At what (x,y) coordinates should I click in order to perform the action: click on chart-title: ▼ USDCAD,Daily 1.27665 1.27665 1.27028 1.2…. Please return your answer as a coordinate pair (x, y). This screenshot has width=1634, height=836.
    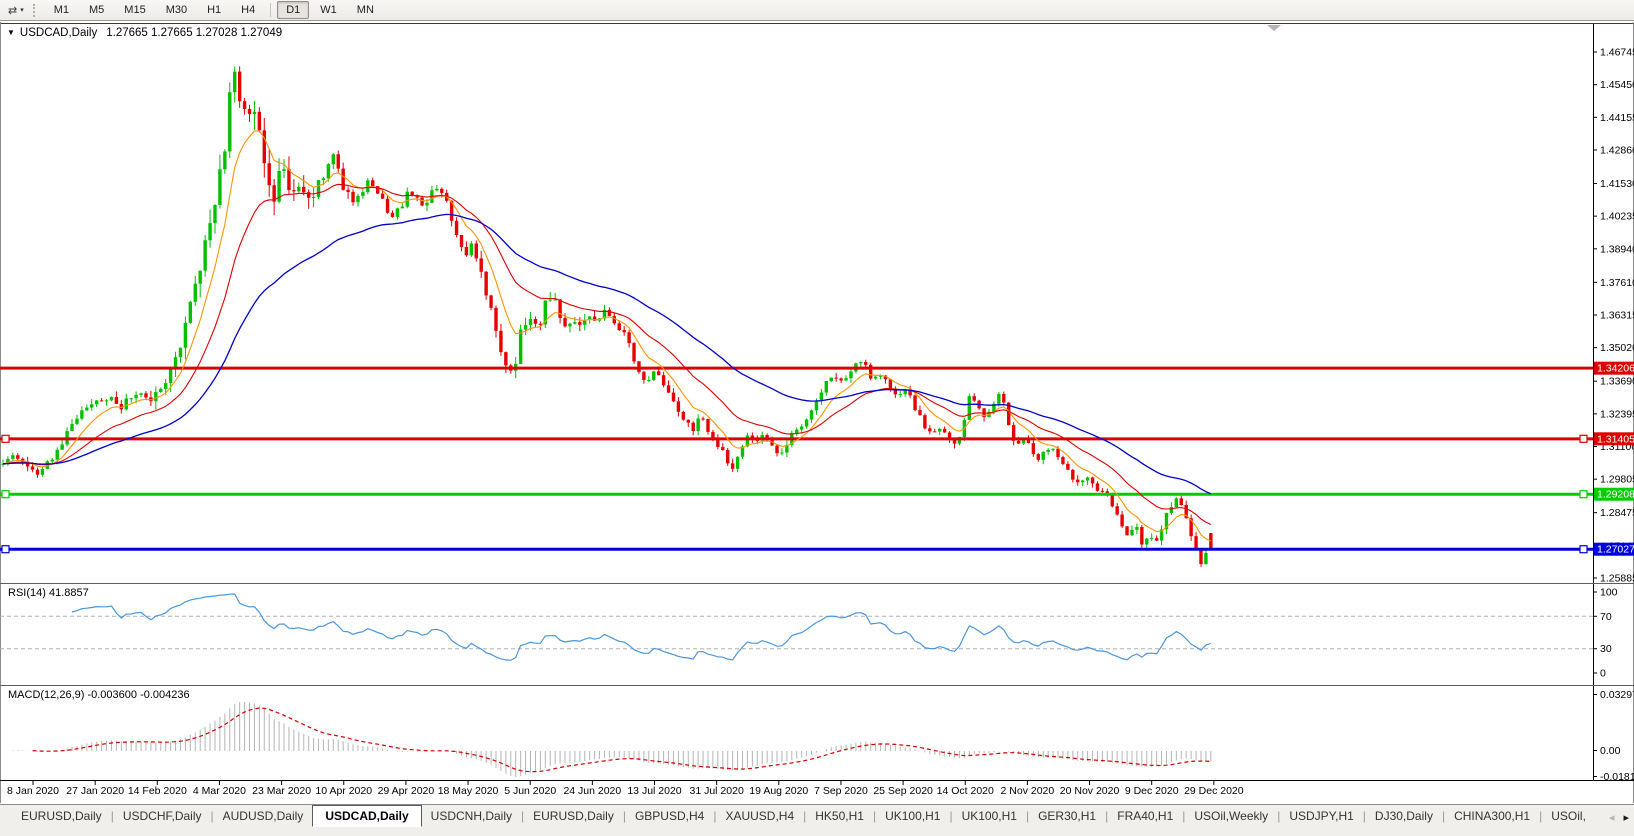
    Looking at the image, I should click on (144, 33).